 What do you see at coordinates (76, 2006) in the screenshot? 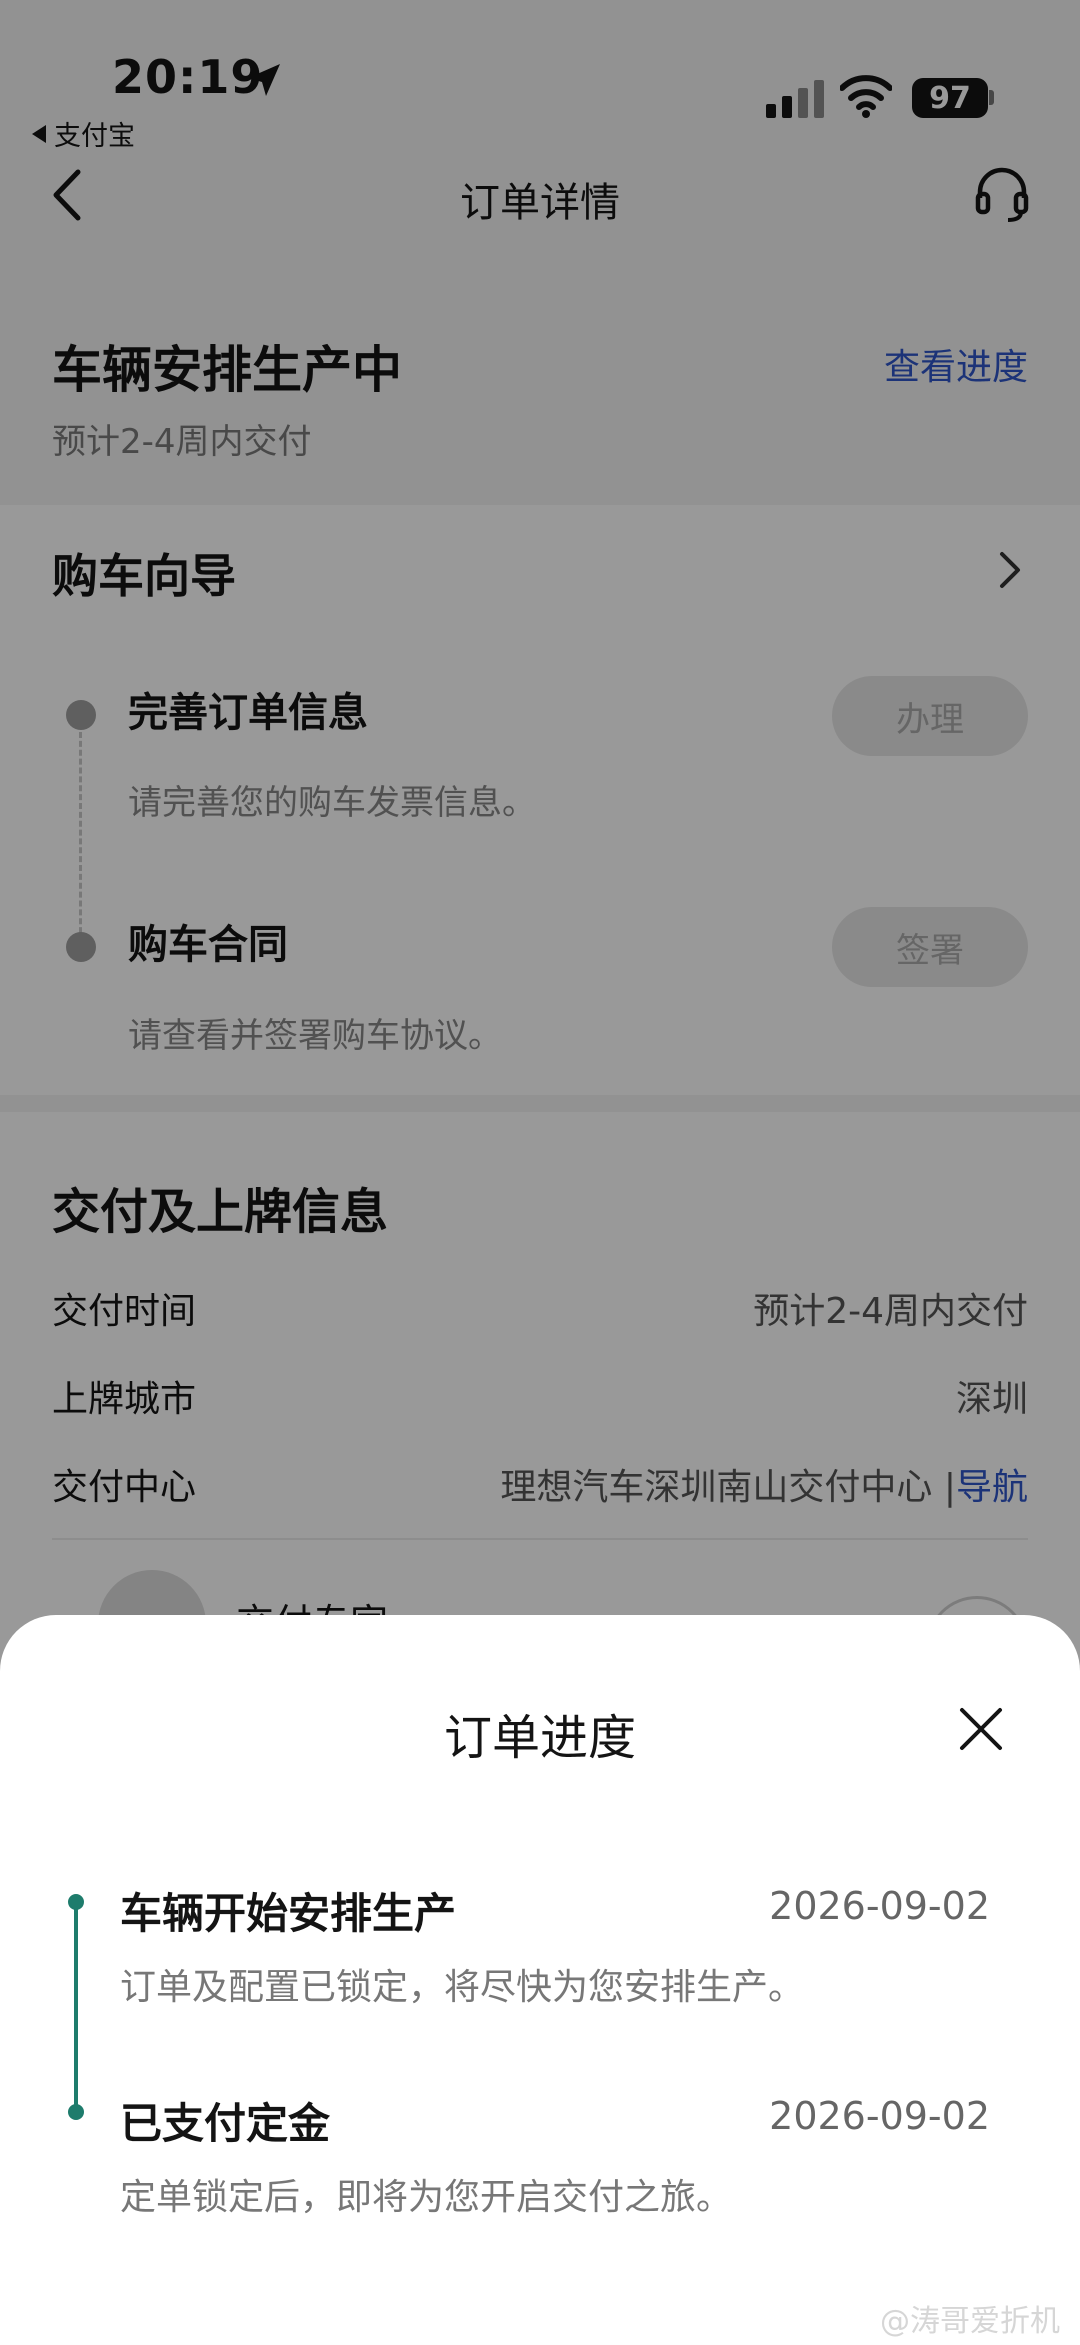
I see `timeline-line` at bounding box center [76, 2006].